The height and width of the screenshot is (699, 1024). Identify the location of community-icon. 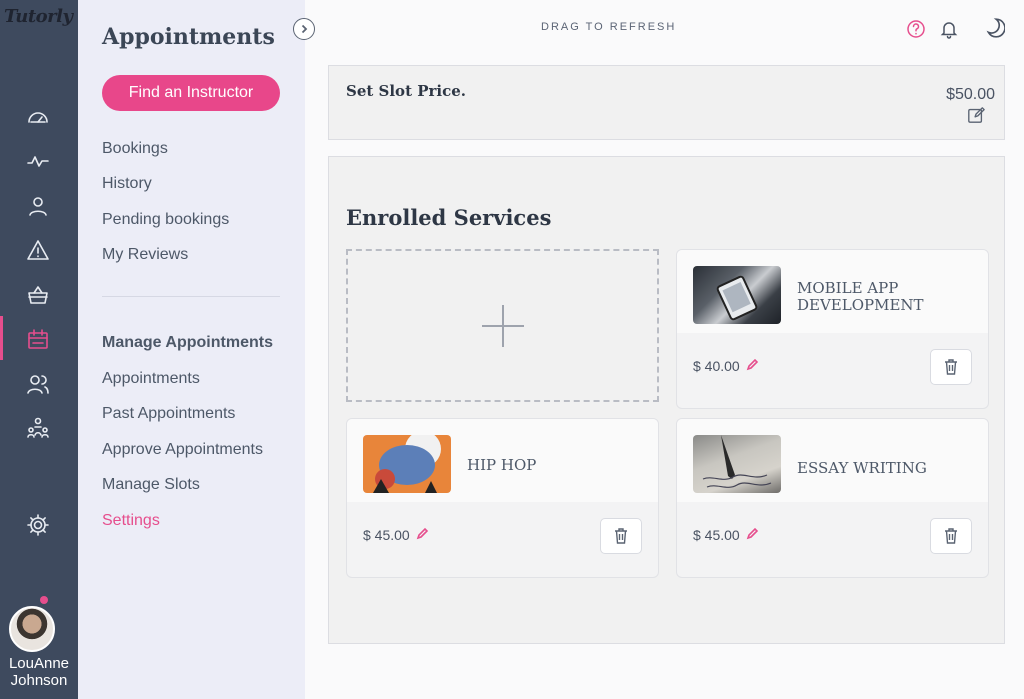
(38, 428).